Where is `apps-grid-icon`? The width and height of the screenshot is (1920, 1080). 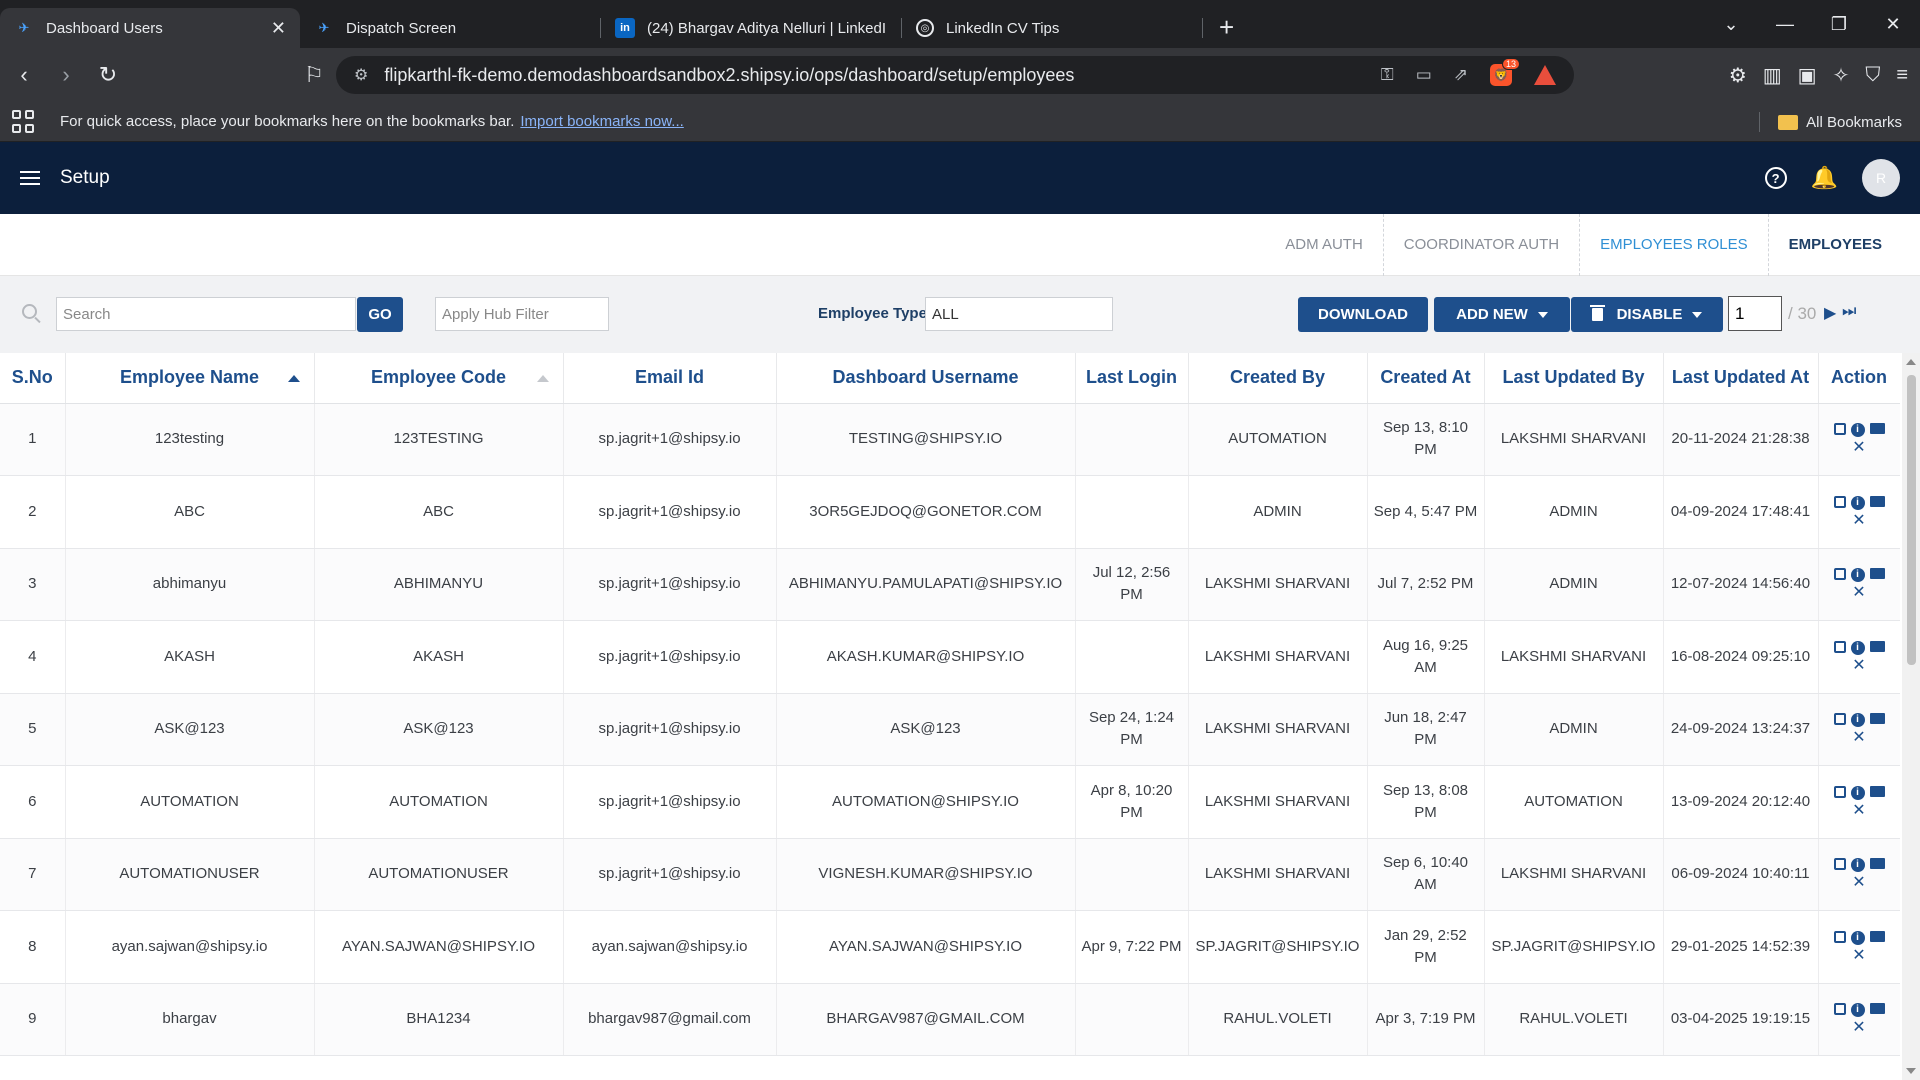
apps-grid-icon is located at coordinates (24, 121).